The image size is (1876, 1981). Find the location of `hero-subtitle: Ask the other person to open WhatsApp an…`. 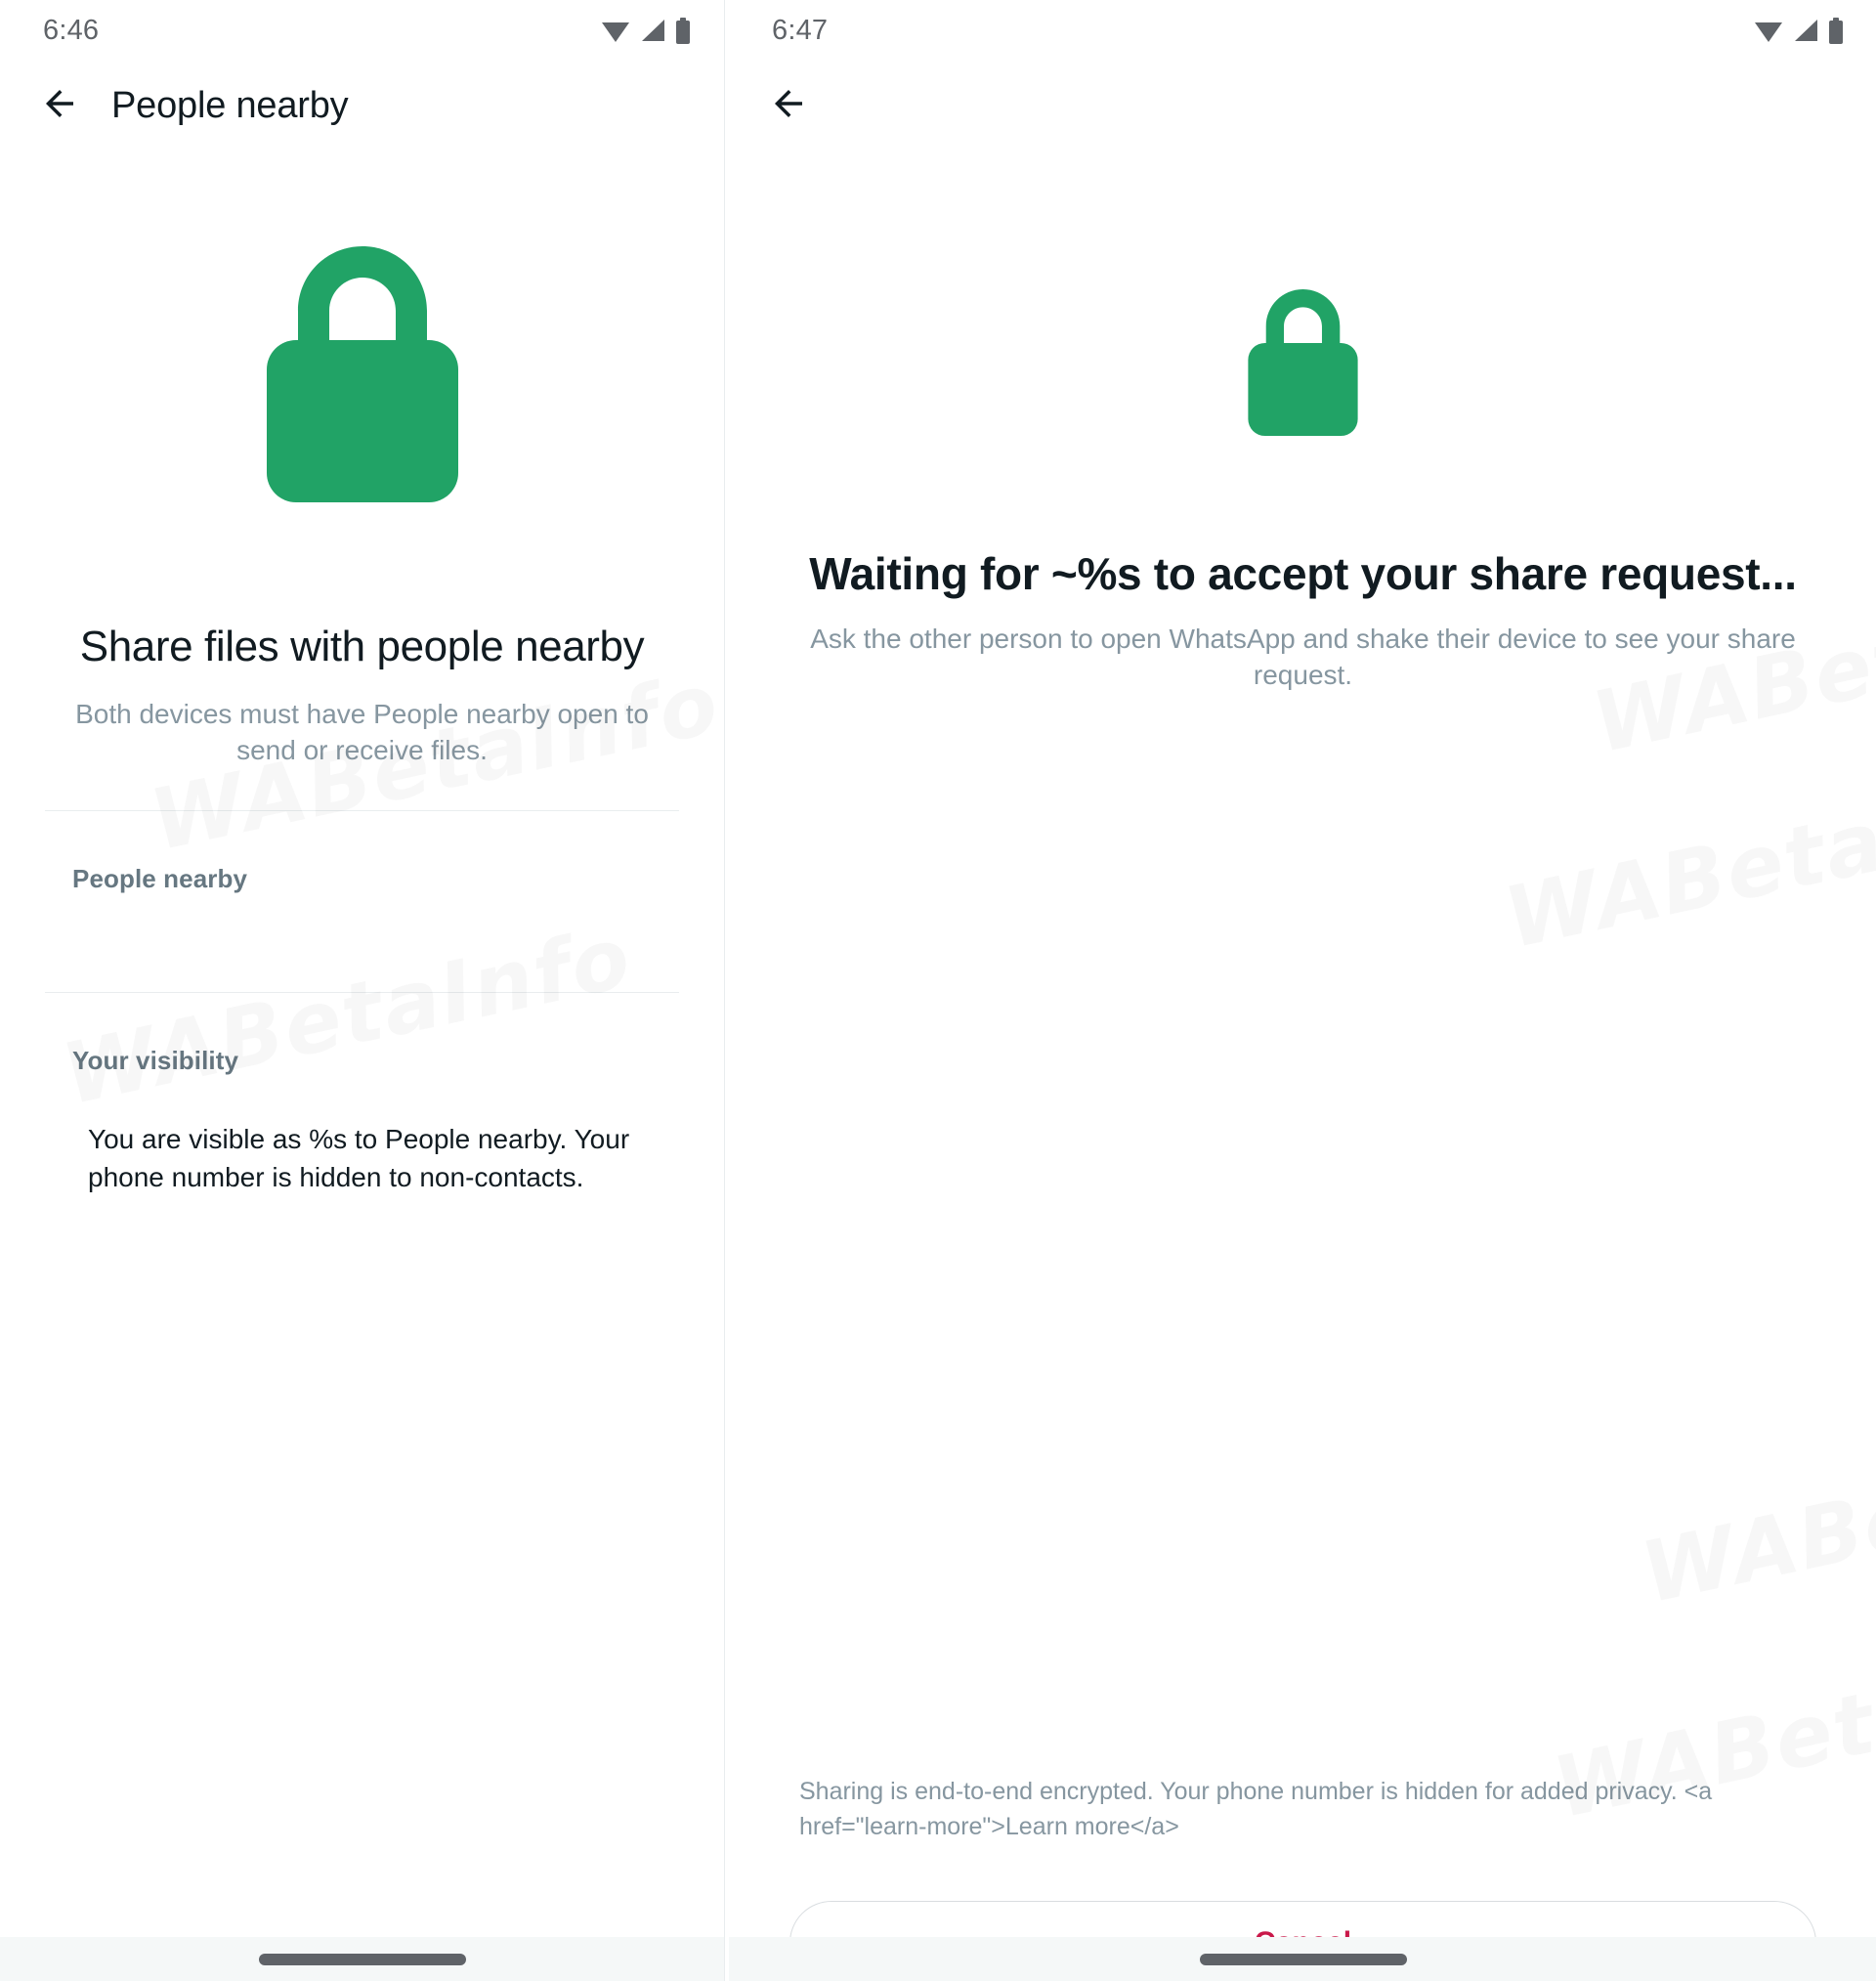

hero-subtitle: Ask the other person to open WhatsApp an… is located at coordinates (1303, 657).